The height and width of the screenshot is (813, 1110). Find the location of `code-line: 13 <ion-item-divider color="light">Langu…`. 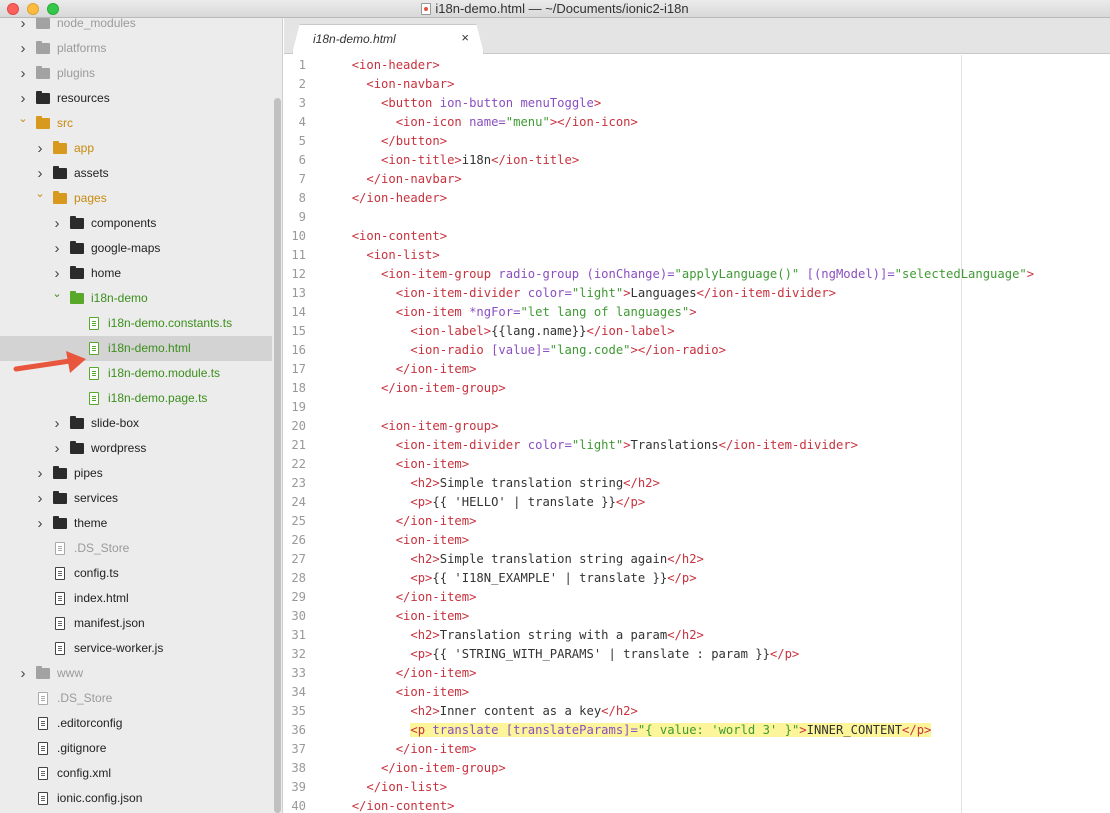

code-line: 13 <ion-item-divider color="light">Langu… is located at coordinates (697, 293).